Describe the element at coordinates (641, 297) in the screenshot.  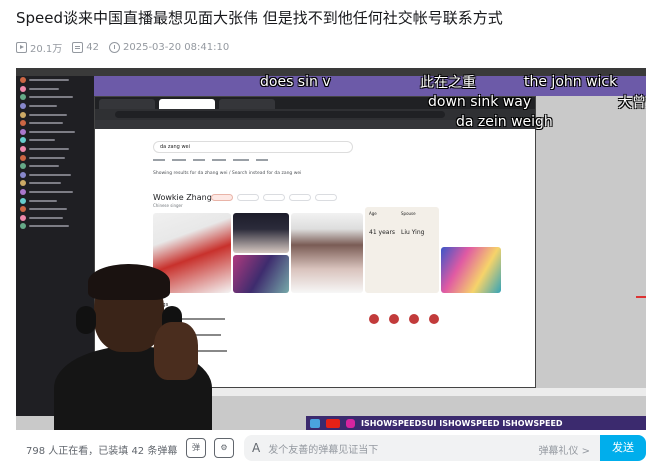
I see `stream-marker` at that location.